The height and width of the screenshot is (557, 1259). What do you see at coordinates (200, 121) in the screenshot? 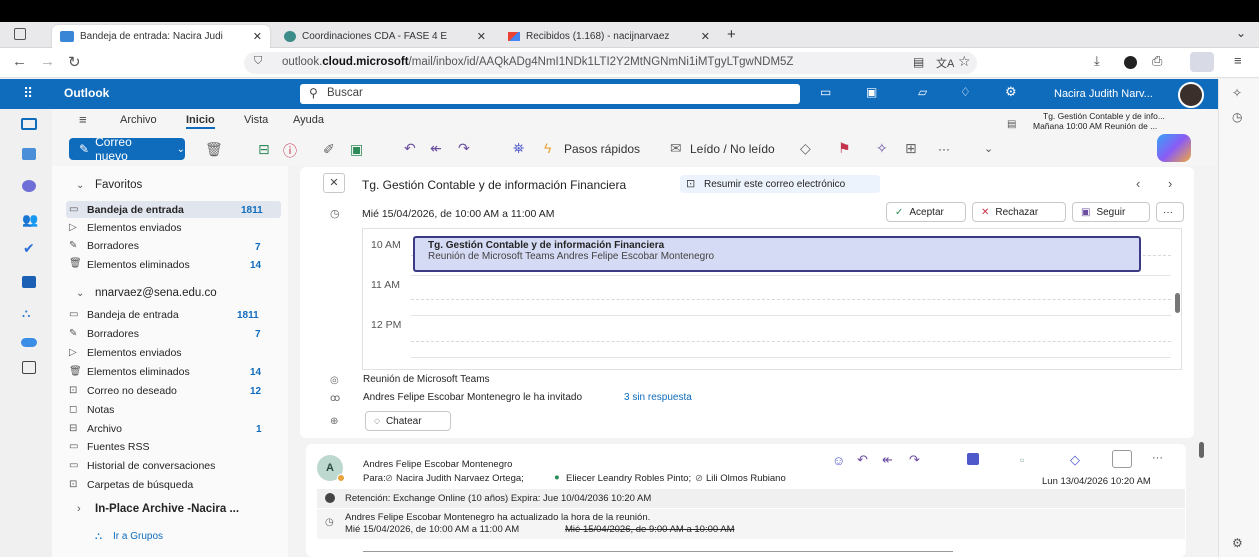
I see `menu-inicio: Inicio` at bounding box center [200, 121].